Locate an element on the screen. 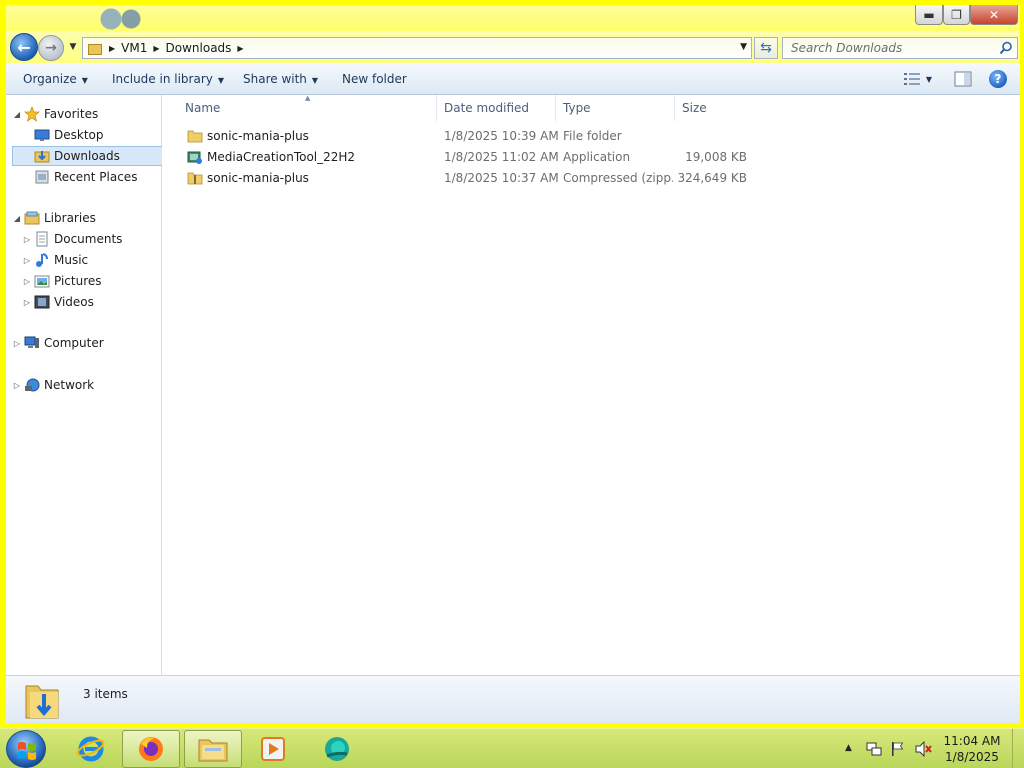 The height and width of the screenshot is (768, 1024). breadcrumb-vm1: VM1 is located at coordinates (134, 48).